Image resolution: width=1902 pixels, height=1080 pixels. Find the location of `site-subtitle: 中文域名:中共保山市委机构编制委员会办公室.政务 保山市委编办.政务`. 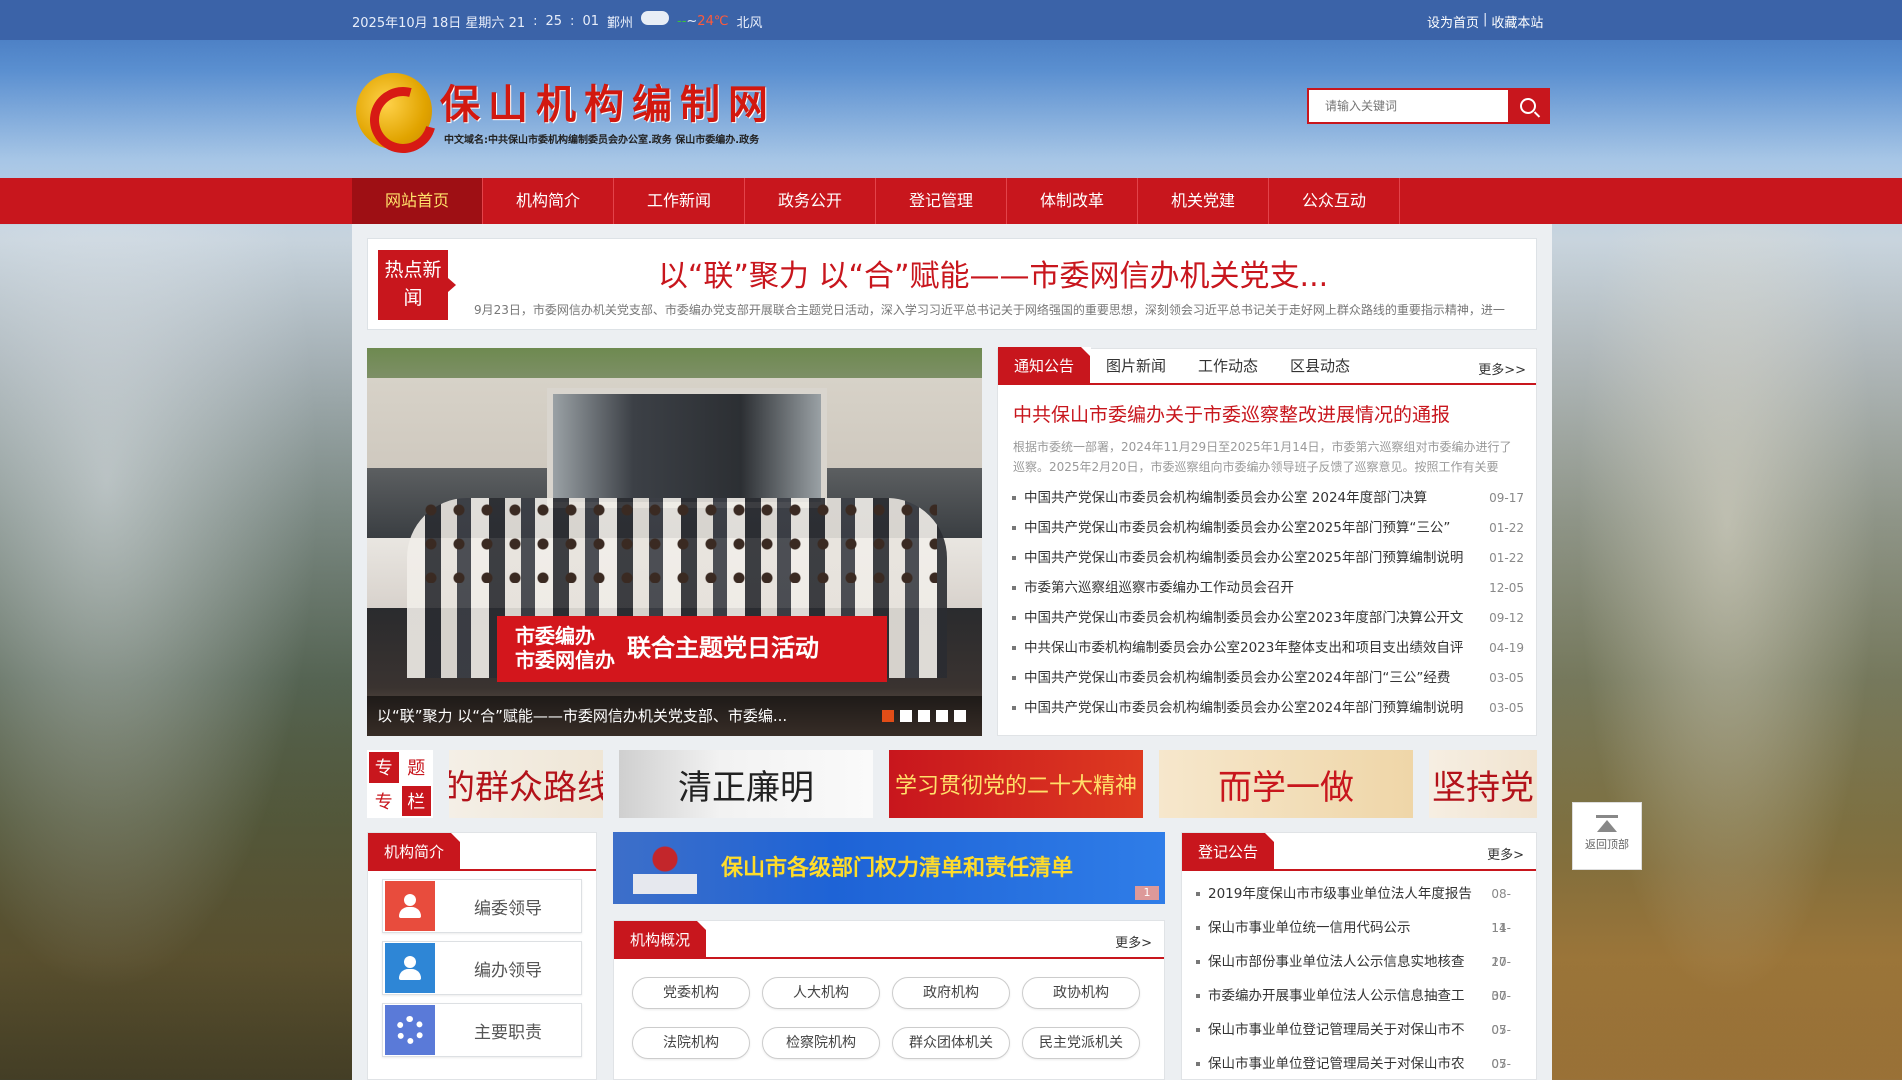

site-subtitle: 中文域名:中共保山市委机构编制委员会办公室.政务 保山市委编办.政务 is located at coordinates (602, 140).